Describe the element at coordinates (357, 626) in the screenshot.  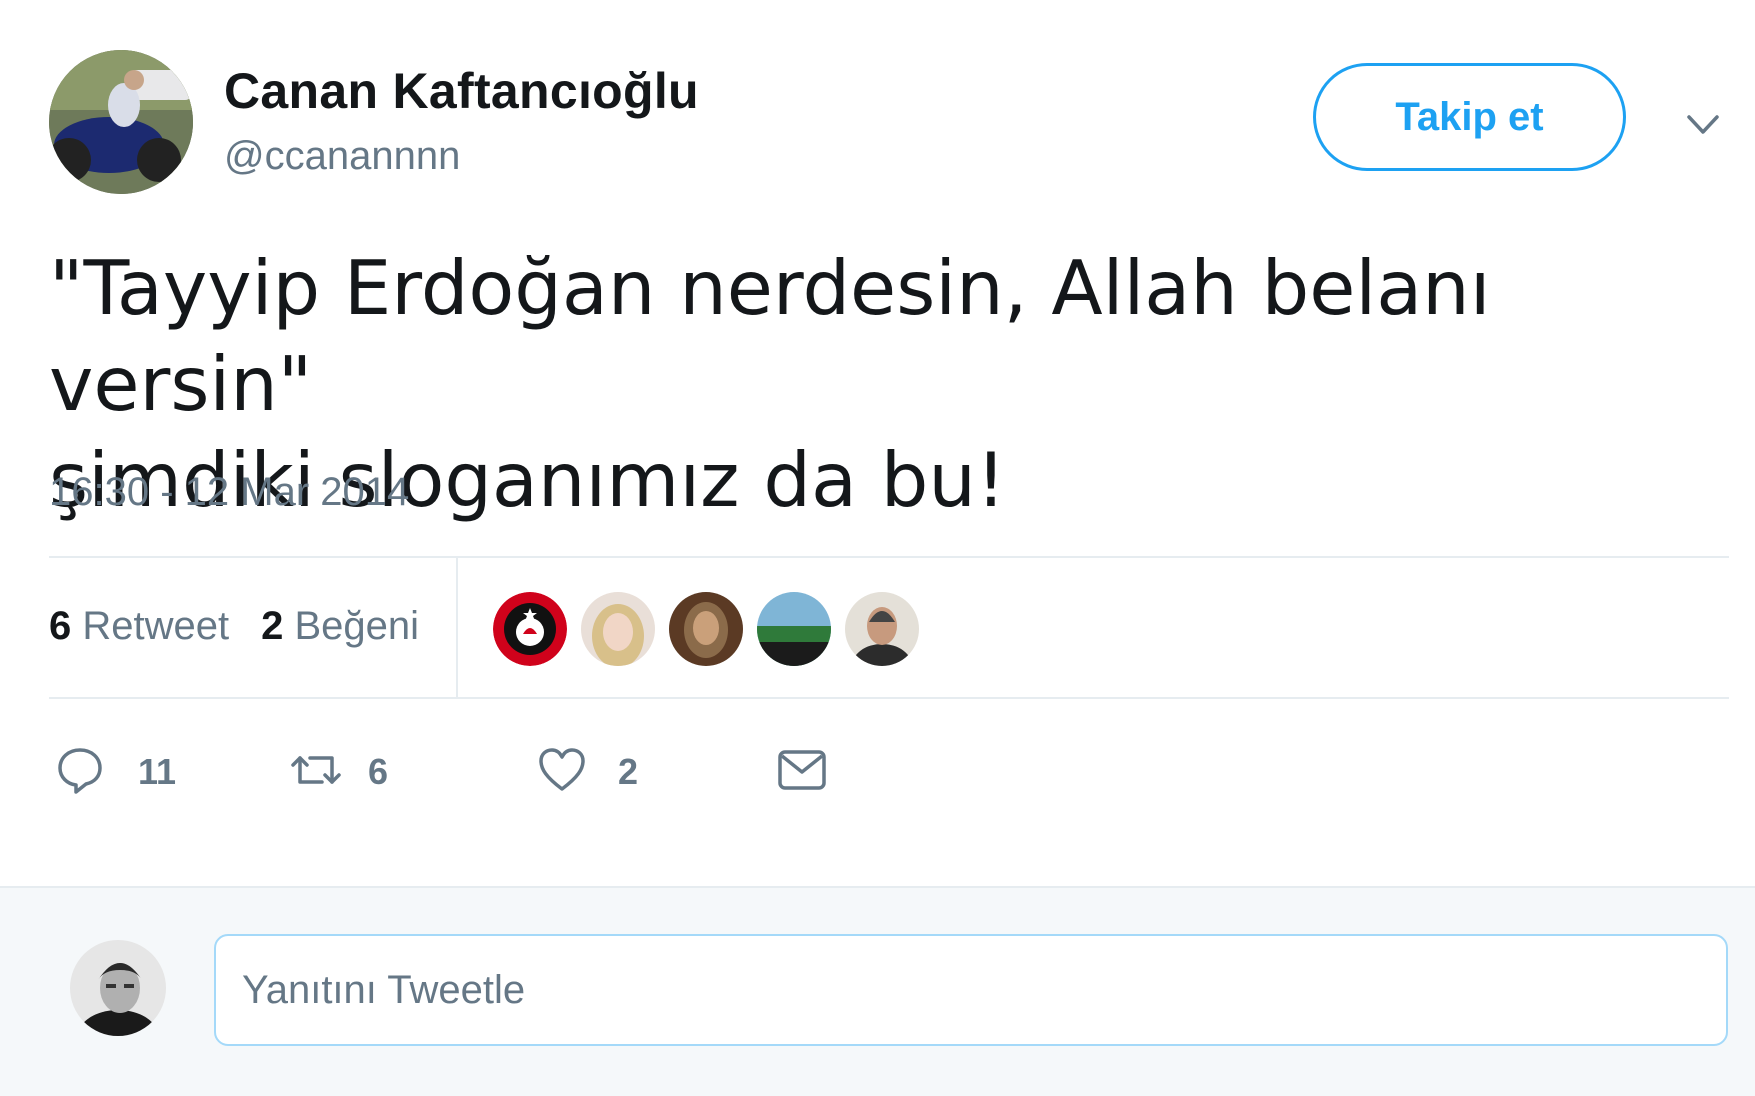
I see `like-stat-label: Beğeni` at that location.